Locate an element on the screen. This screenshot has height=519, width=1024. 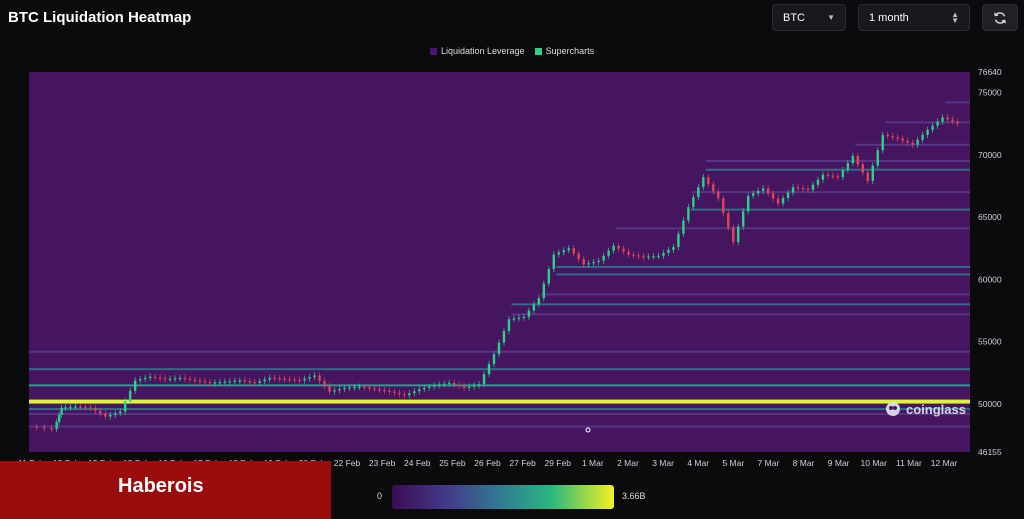
x-tick-label: 11 Mar is located at coordinates (909, 463).